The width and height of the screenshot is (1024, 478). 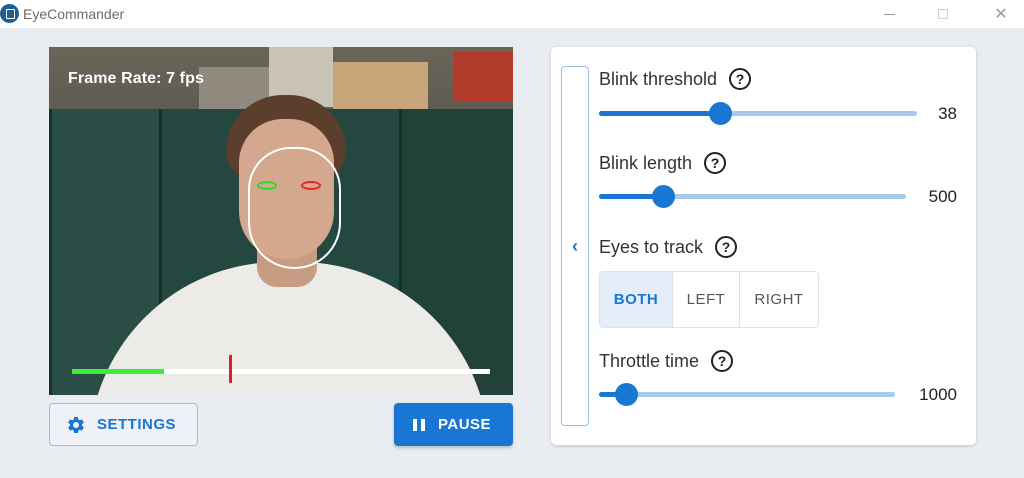 I want to click on blink-threshold-text: Blink threshold, so click(x=658, y=78).